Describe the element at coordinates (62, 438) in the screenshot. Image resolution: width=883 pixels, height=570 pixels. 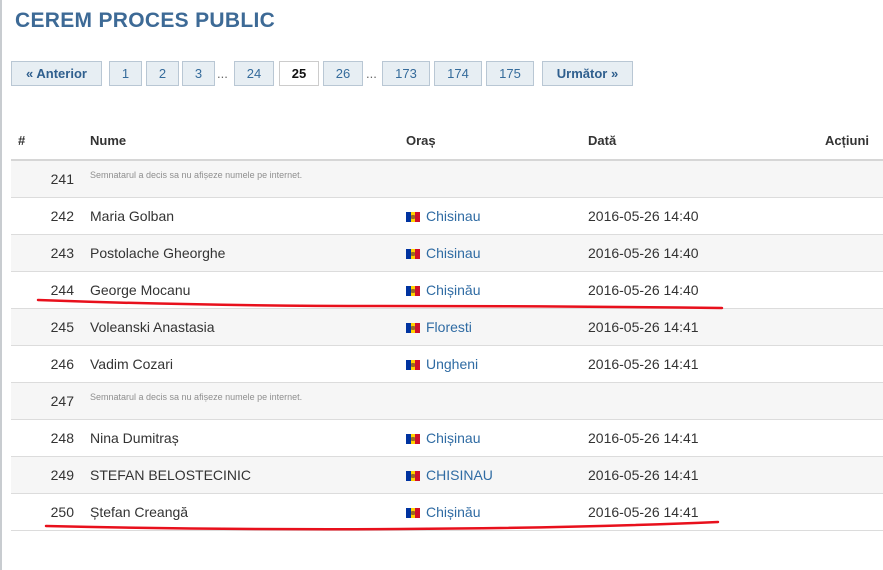
I see `row-number: 248` at that location.